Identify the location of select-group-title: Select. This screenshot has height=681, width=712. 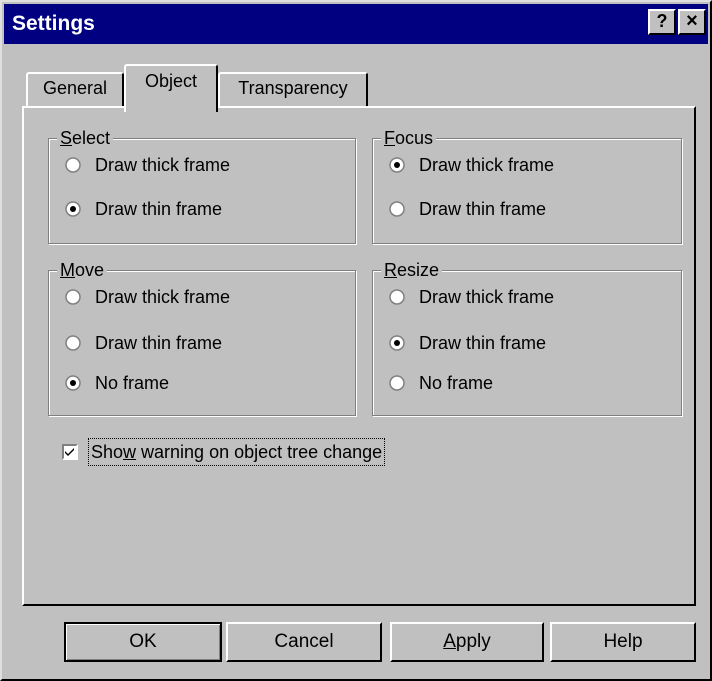
(85, 138).